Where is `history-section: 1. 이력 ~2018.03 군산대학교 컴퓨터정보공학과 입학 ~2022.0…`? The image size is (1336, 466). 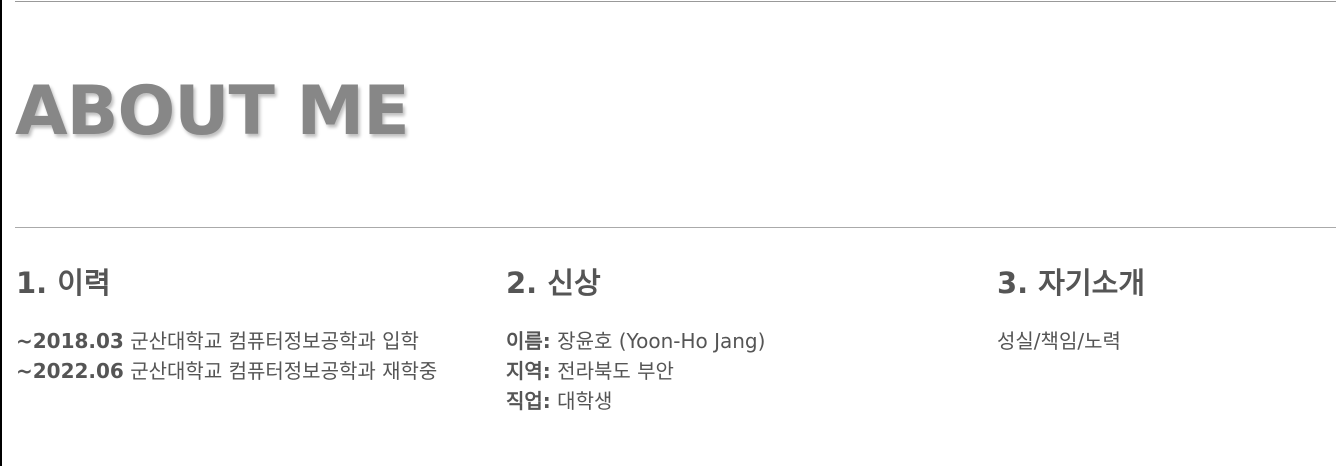 history-section: 1. 이력 ~2018.03 군산대학교 컴퓨터정보공학과 입학 ~2022.0… is located at coordinates (236, 324).